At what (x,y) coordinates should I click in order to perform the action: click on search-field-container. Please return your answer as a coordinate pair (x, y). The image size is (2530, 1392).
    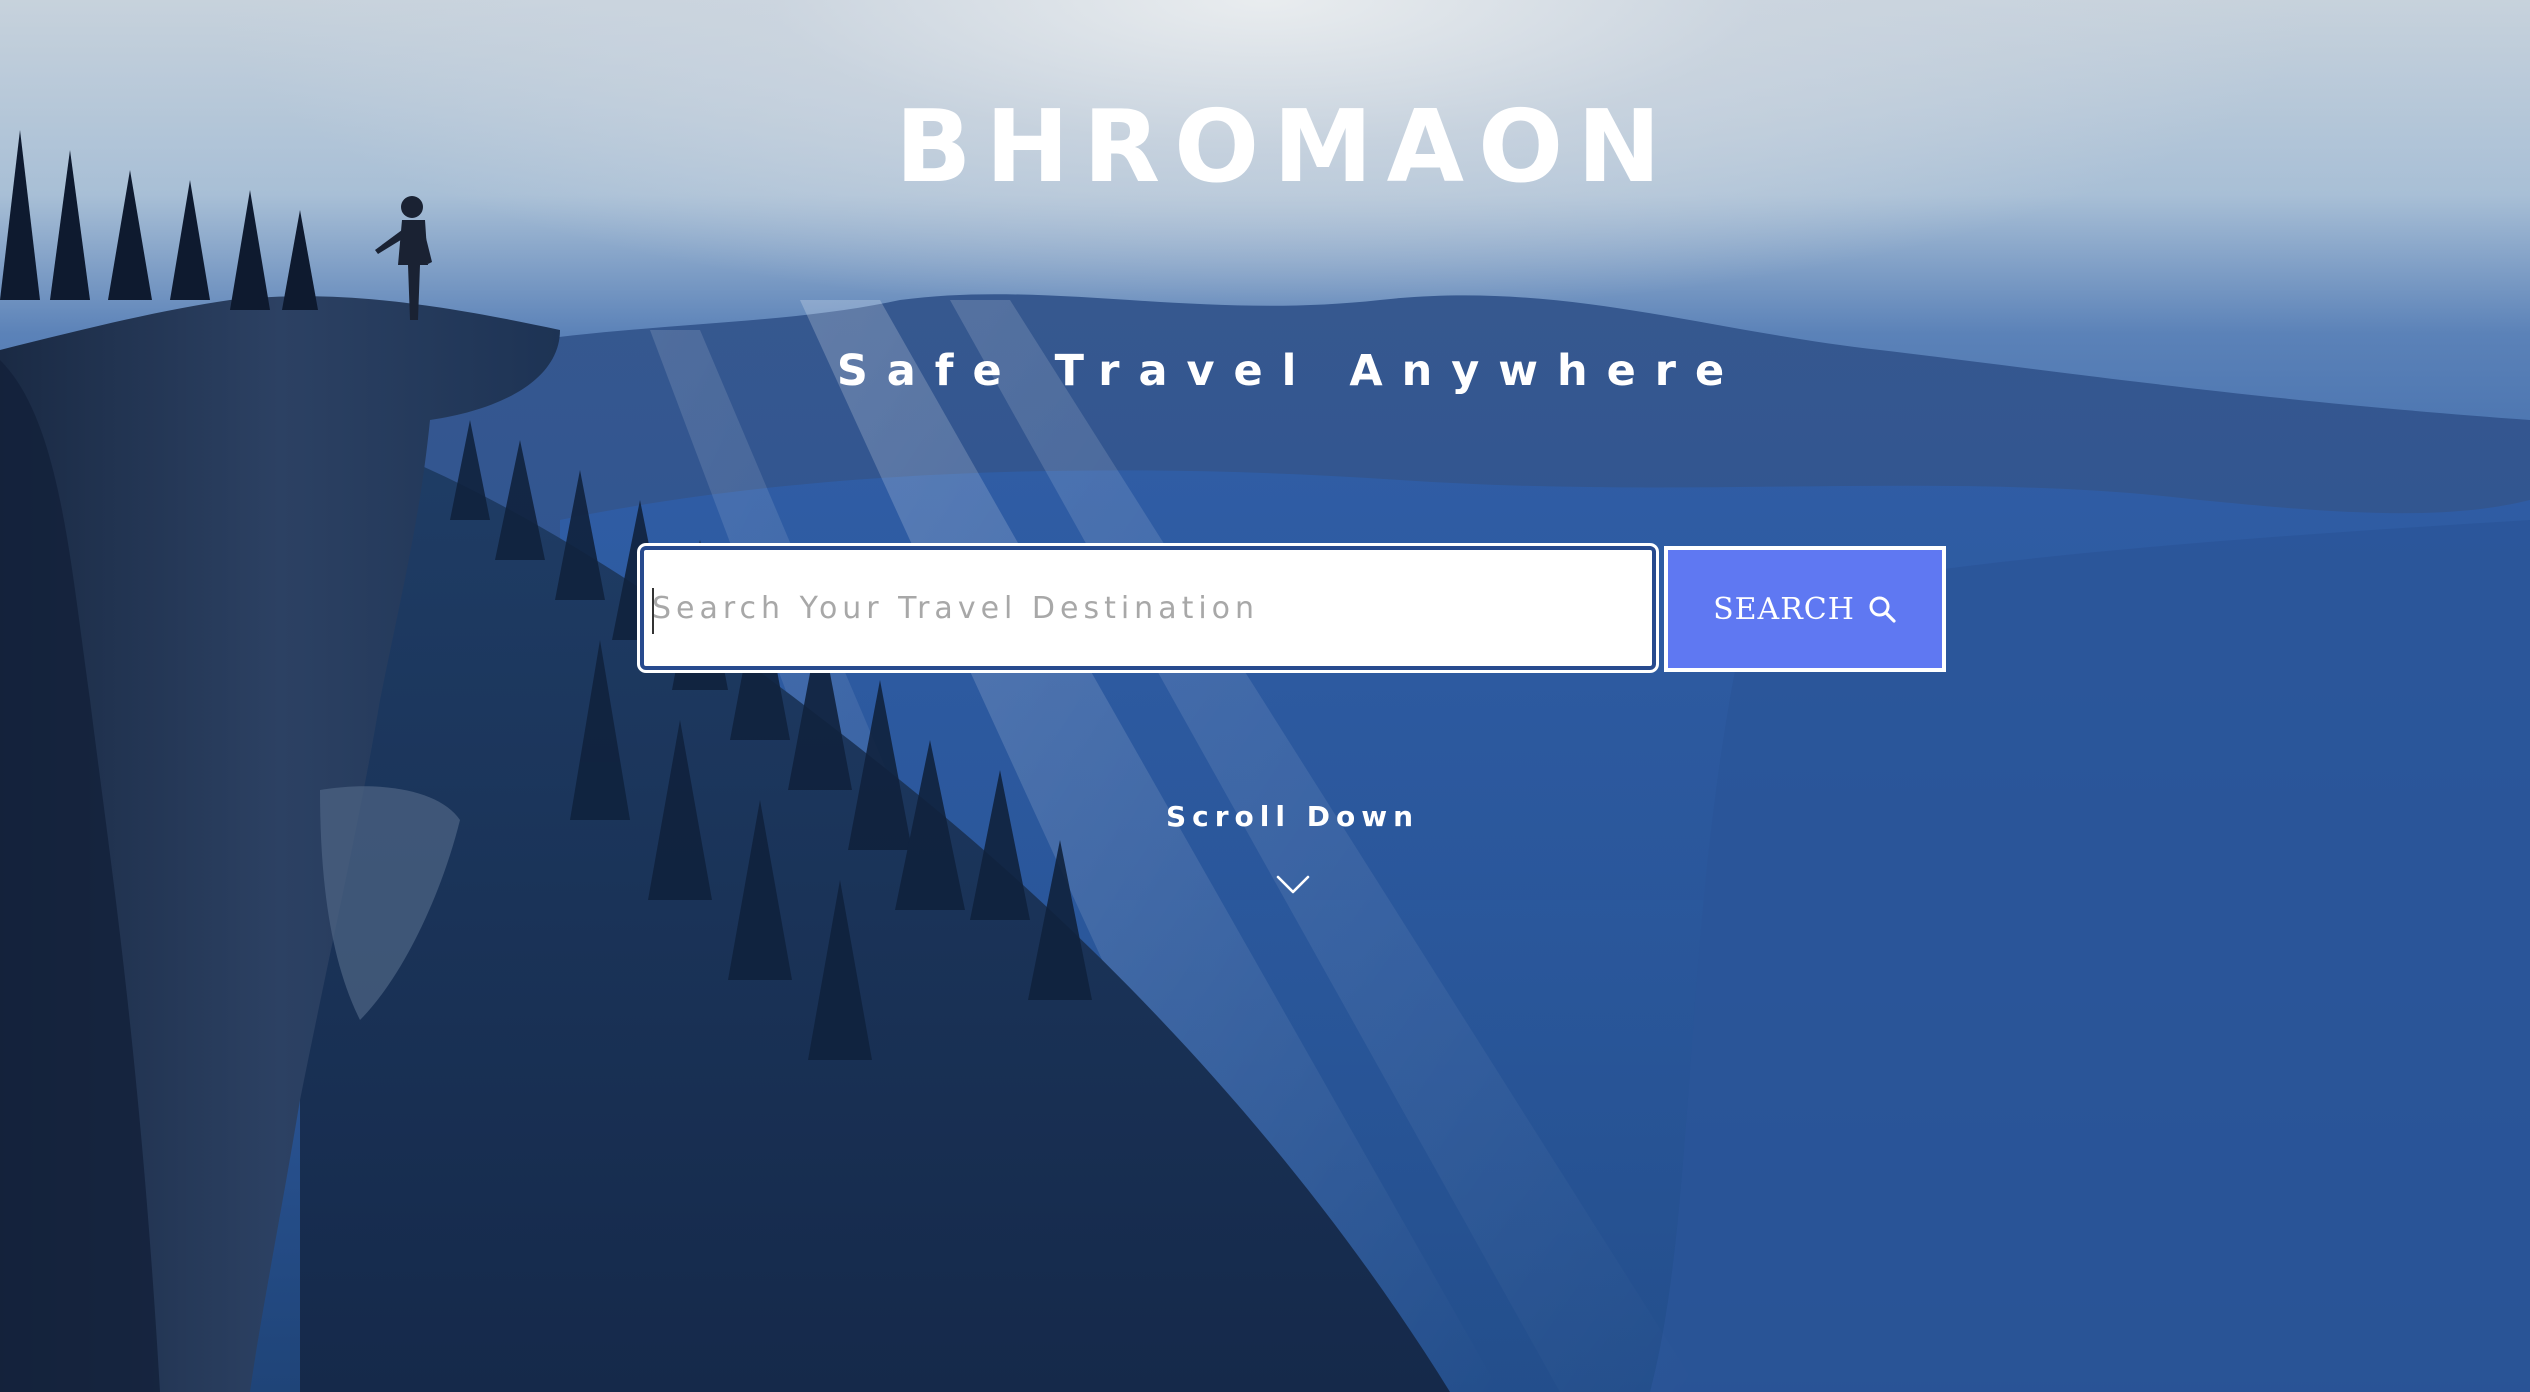
    Looking at the image, I should click on (1148, 608).